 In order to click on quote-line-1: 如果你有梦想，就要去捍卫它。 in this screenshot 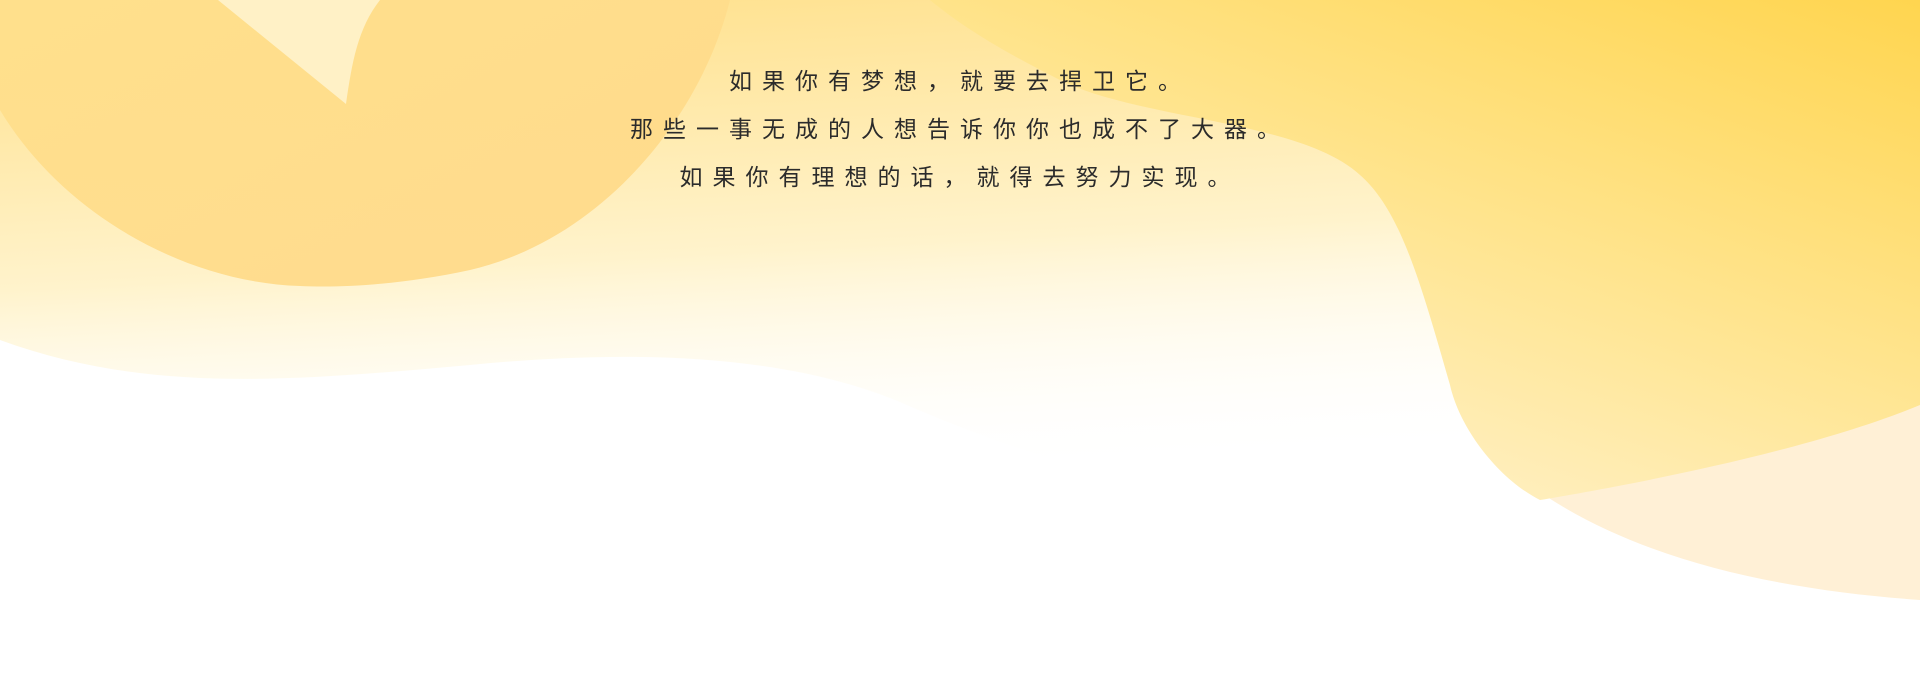, I will do `click(960, 82)`.